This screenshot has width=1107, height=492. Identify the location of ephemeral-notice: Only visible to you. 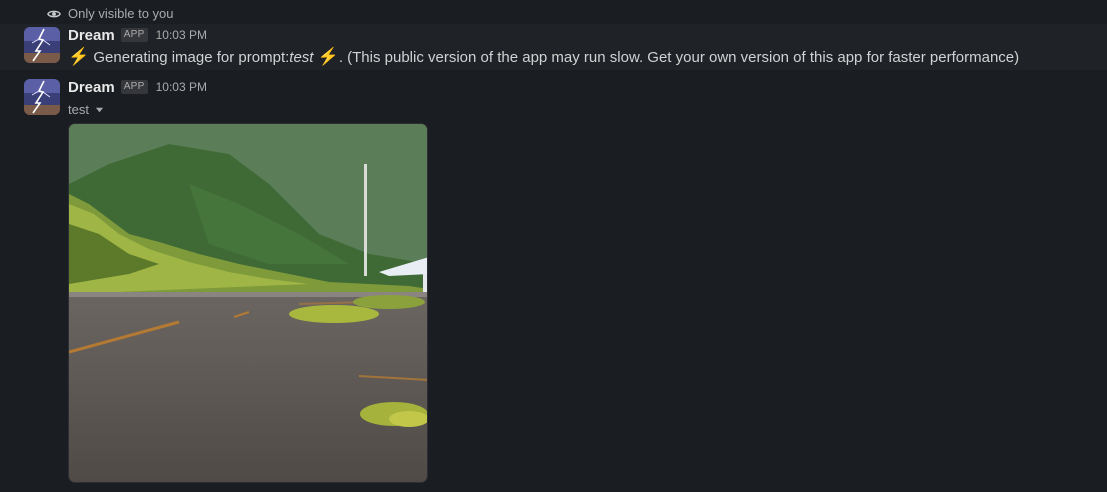
(110, 13).